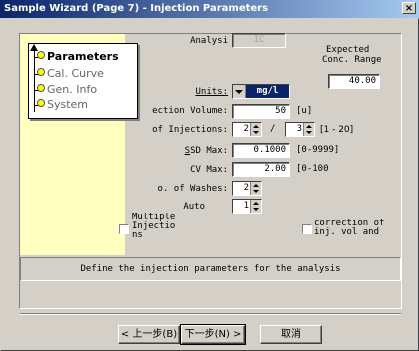 The height and width of the screenshot is (351, 419). Describe the element at coordinates (259, 40) in the screenshot. I see `analysis-field: IC` at that location.